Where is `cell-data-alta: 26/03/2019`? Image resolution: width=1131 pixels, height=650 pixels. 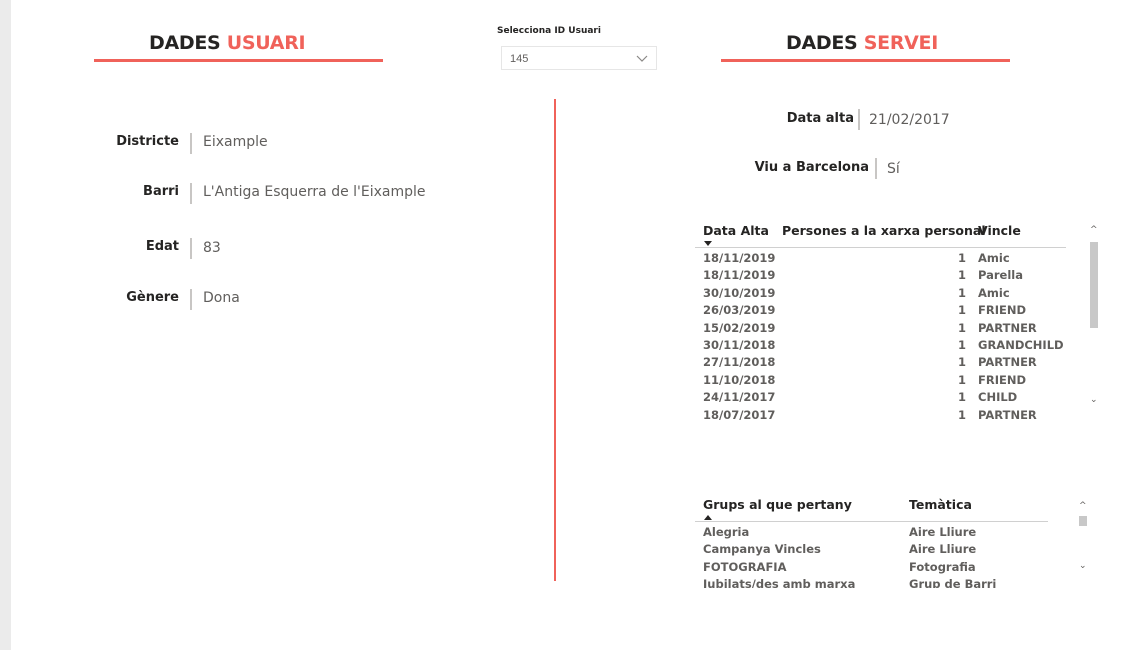 cell-data-alta: 26/03/2019 is located at coordinates (739, 310).